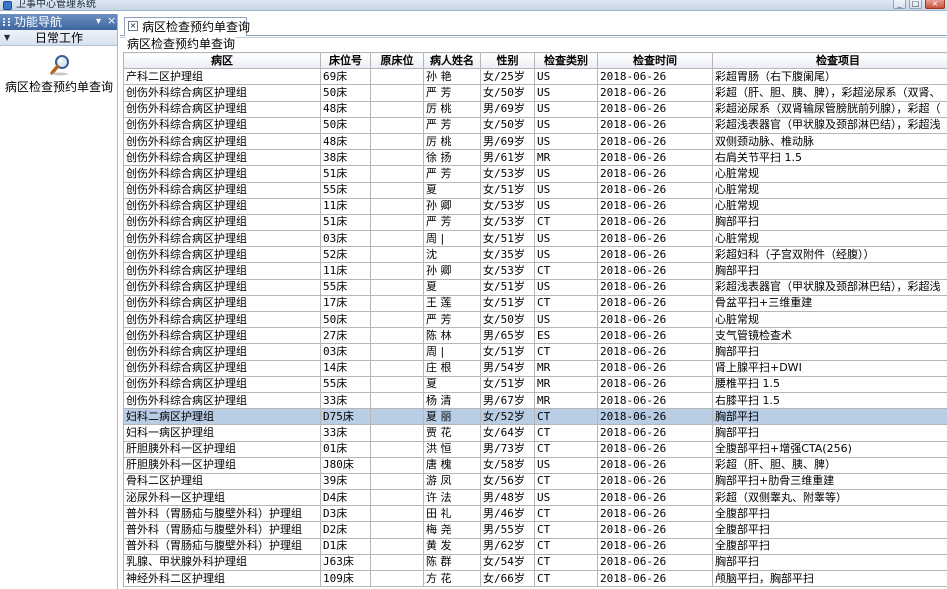 This screenshot has width=947, height=589. Describe the element at coordinates (507, 61) in the screenshot. I see `header-col-gender-age: 性别` at that location.